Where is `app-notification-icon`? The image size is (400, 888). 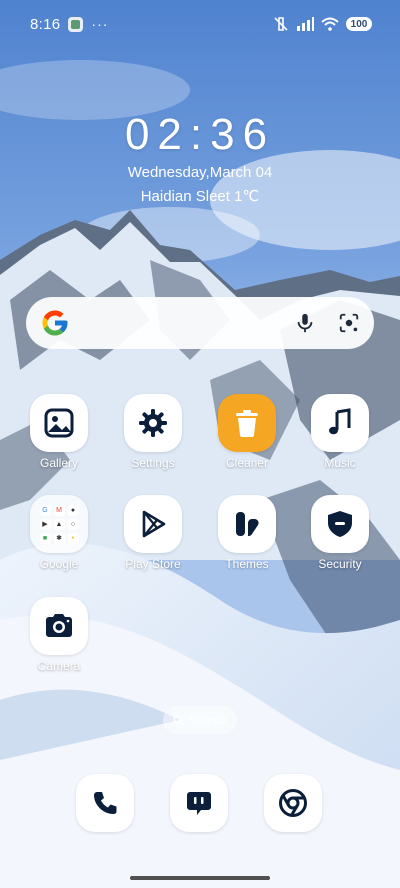
app-notification-icon is located at coordinates (76, 24).